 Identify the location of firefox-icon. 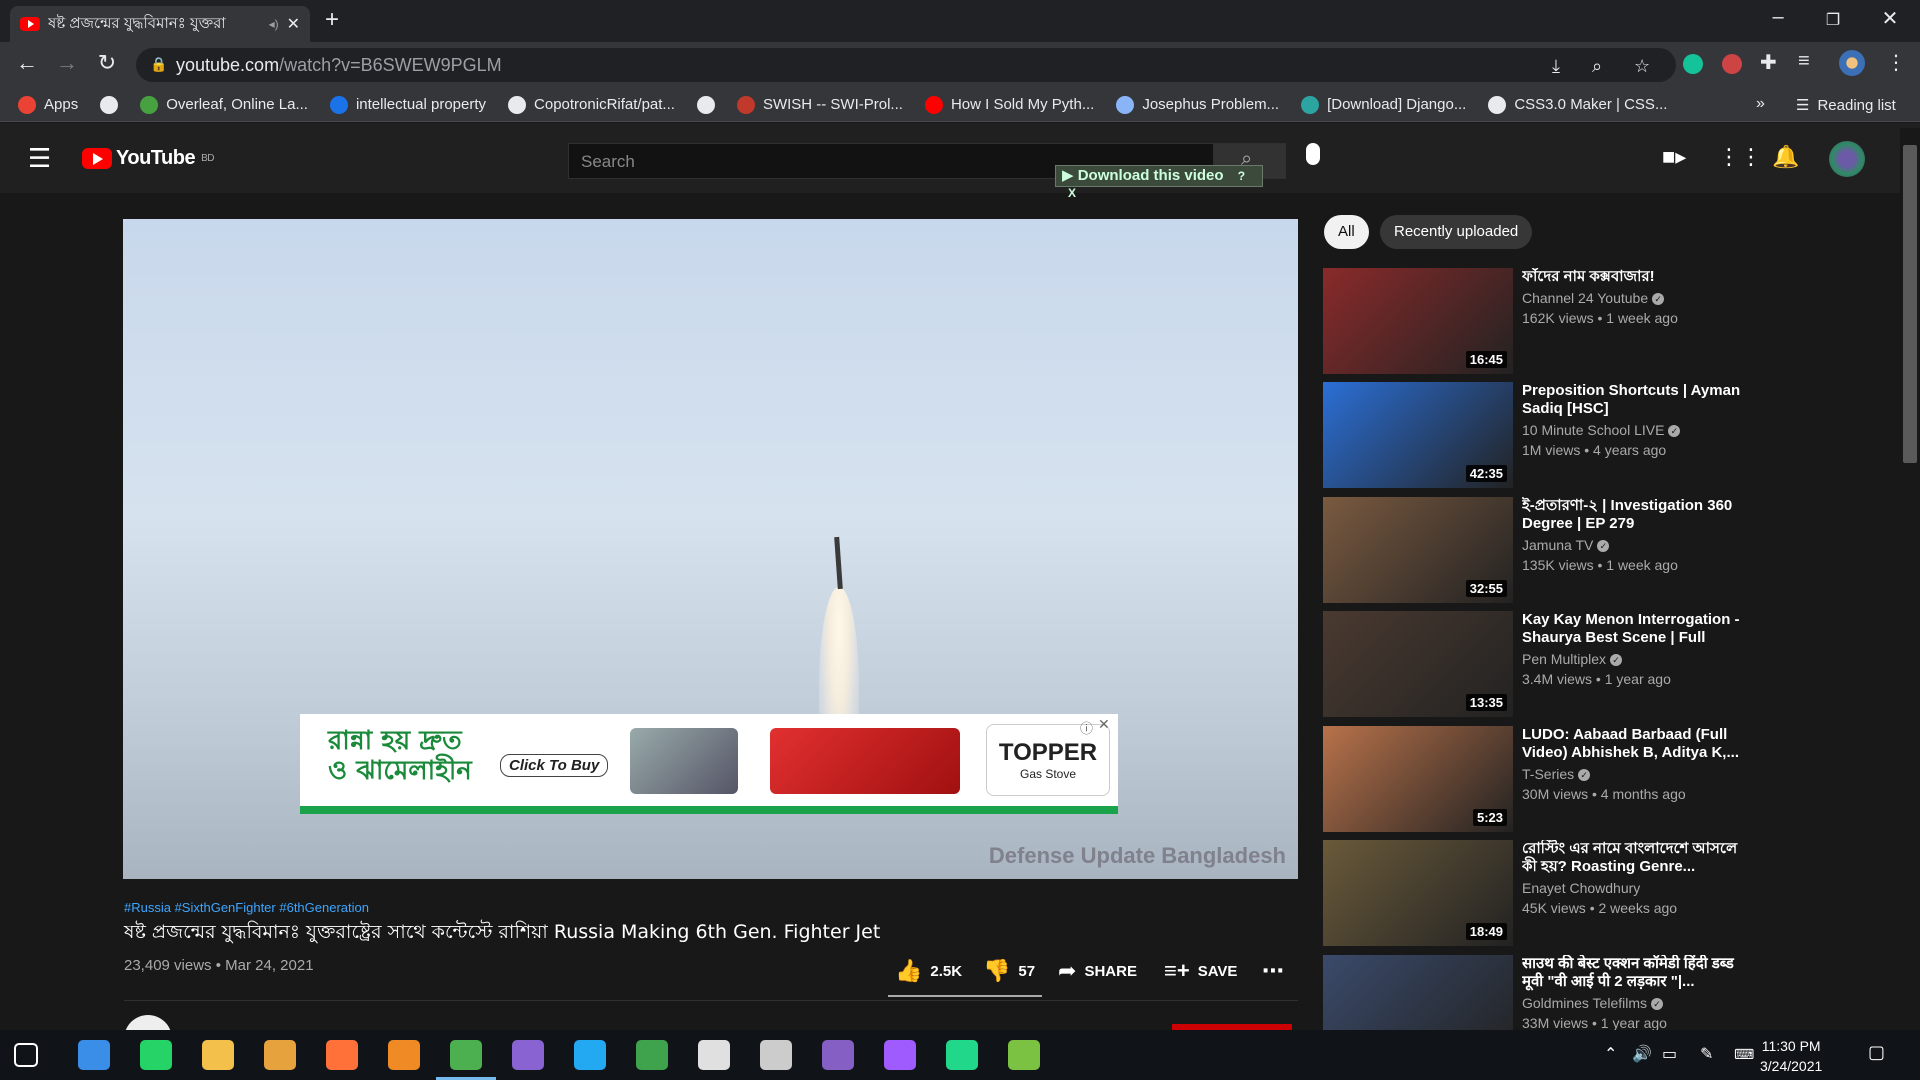
(342, 1055).